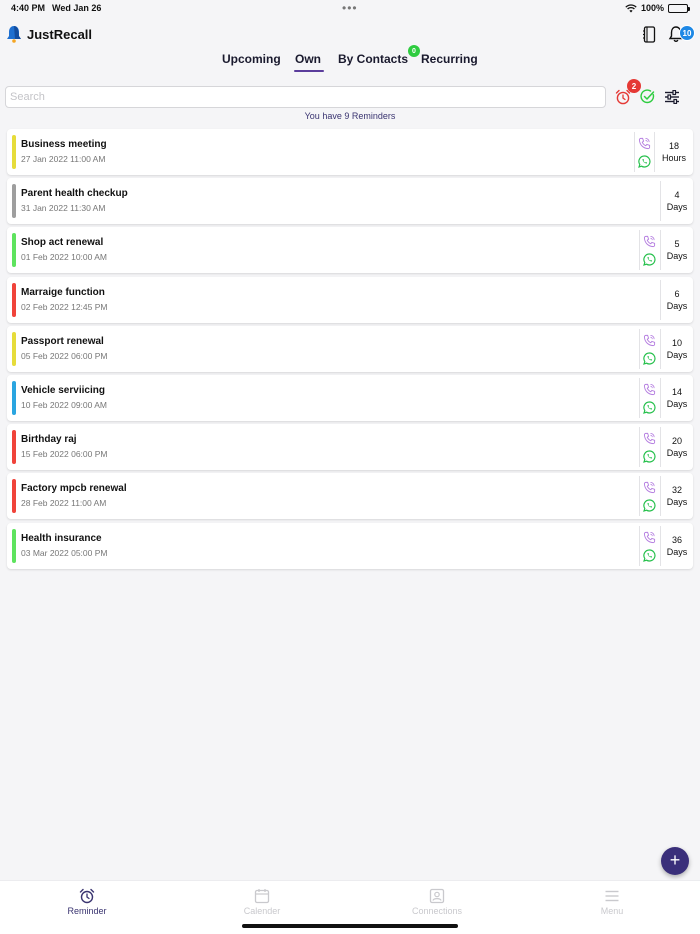 The width and height of the screenshot is (700, 934). Describe the element at coordinates (64, 355) in the screenshot. I see `reminder-datetime: 05 Feb 2022 06:00 PM` at that location.